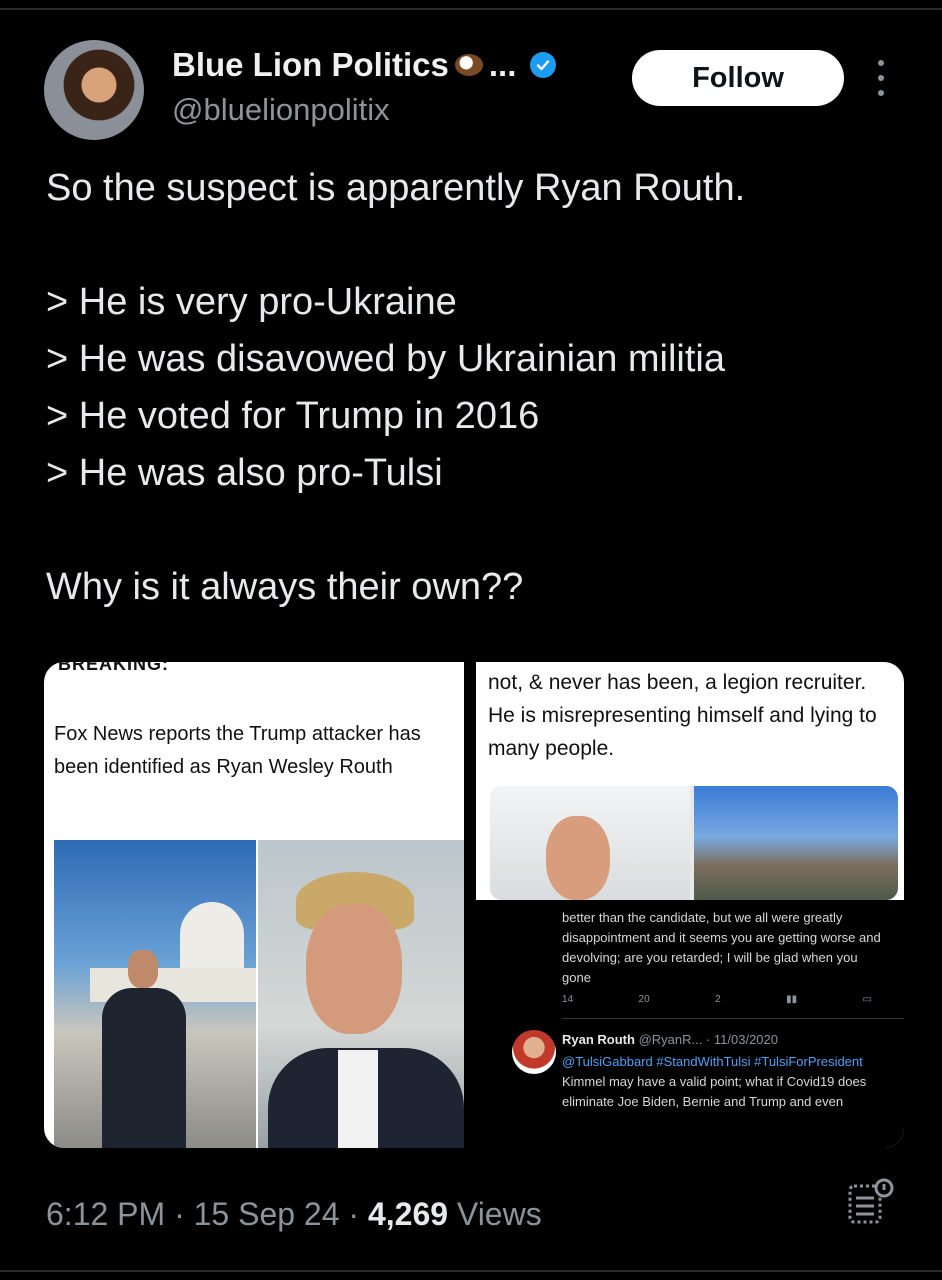  I want to click on retweet-count: 20, so click(644, 999).